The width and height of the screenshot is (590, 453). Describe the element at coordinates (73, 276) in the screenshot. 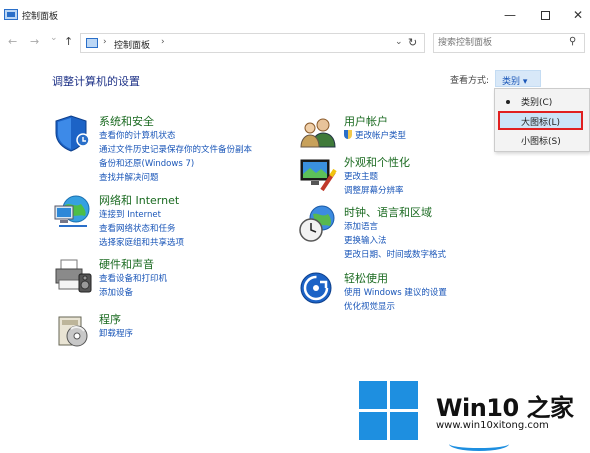

I see `printer-icon` at that location.